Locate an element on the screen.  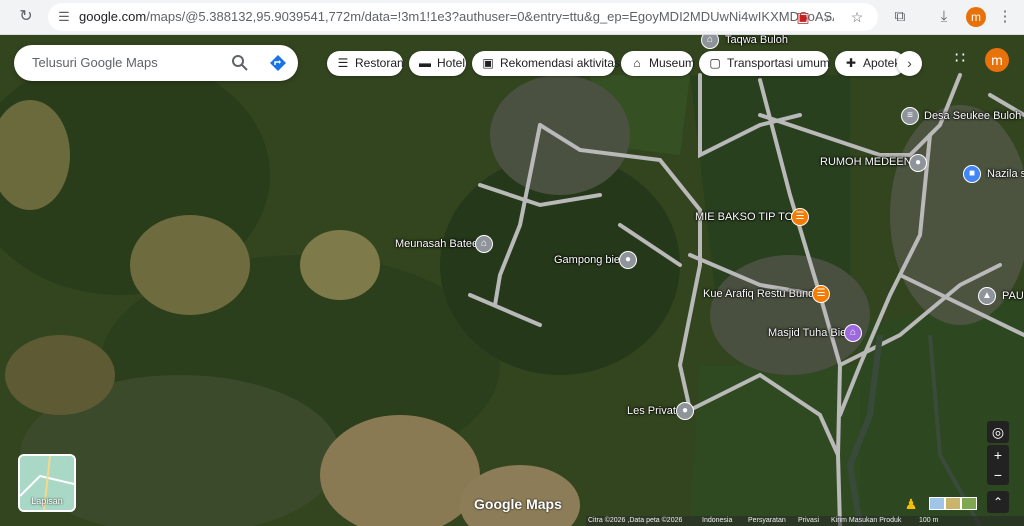
place-label: Taqwa Buloh is located at coordinates (756, 40).